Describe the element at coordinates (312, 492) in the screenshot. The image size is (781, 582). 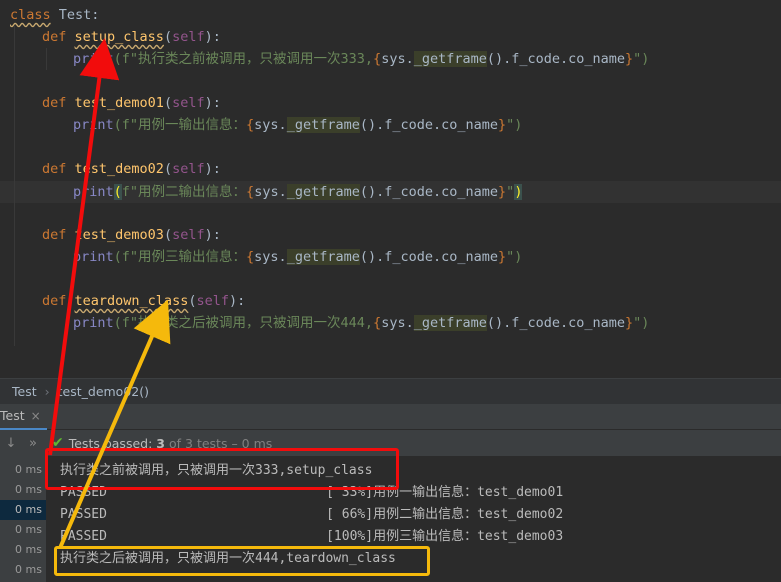
I see `console-line: PASSED [ 33%]用例一输出信息：test_demo01` at that location.